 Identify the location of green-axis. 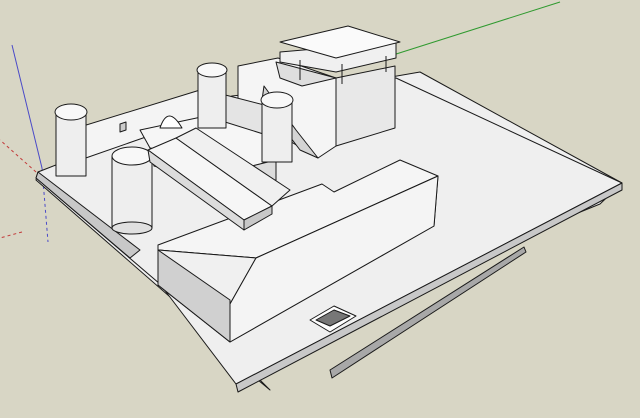
(476, 28).